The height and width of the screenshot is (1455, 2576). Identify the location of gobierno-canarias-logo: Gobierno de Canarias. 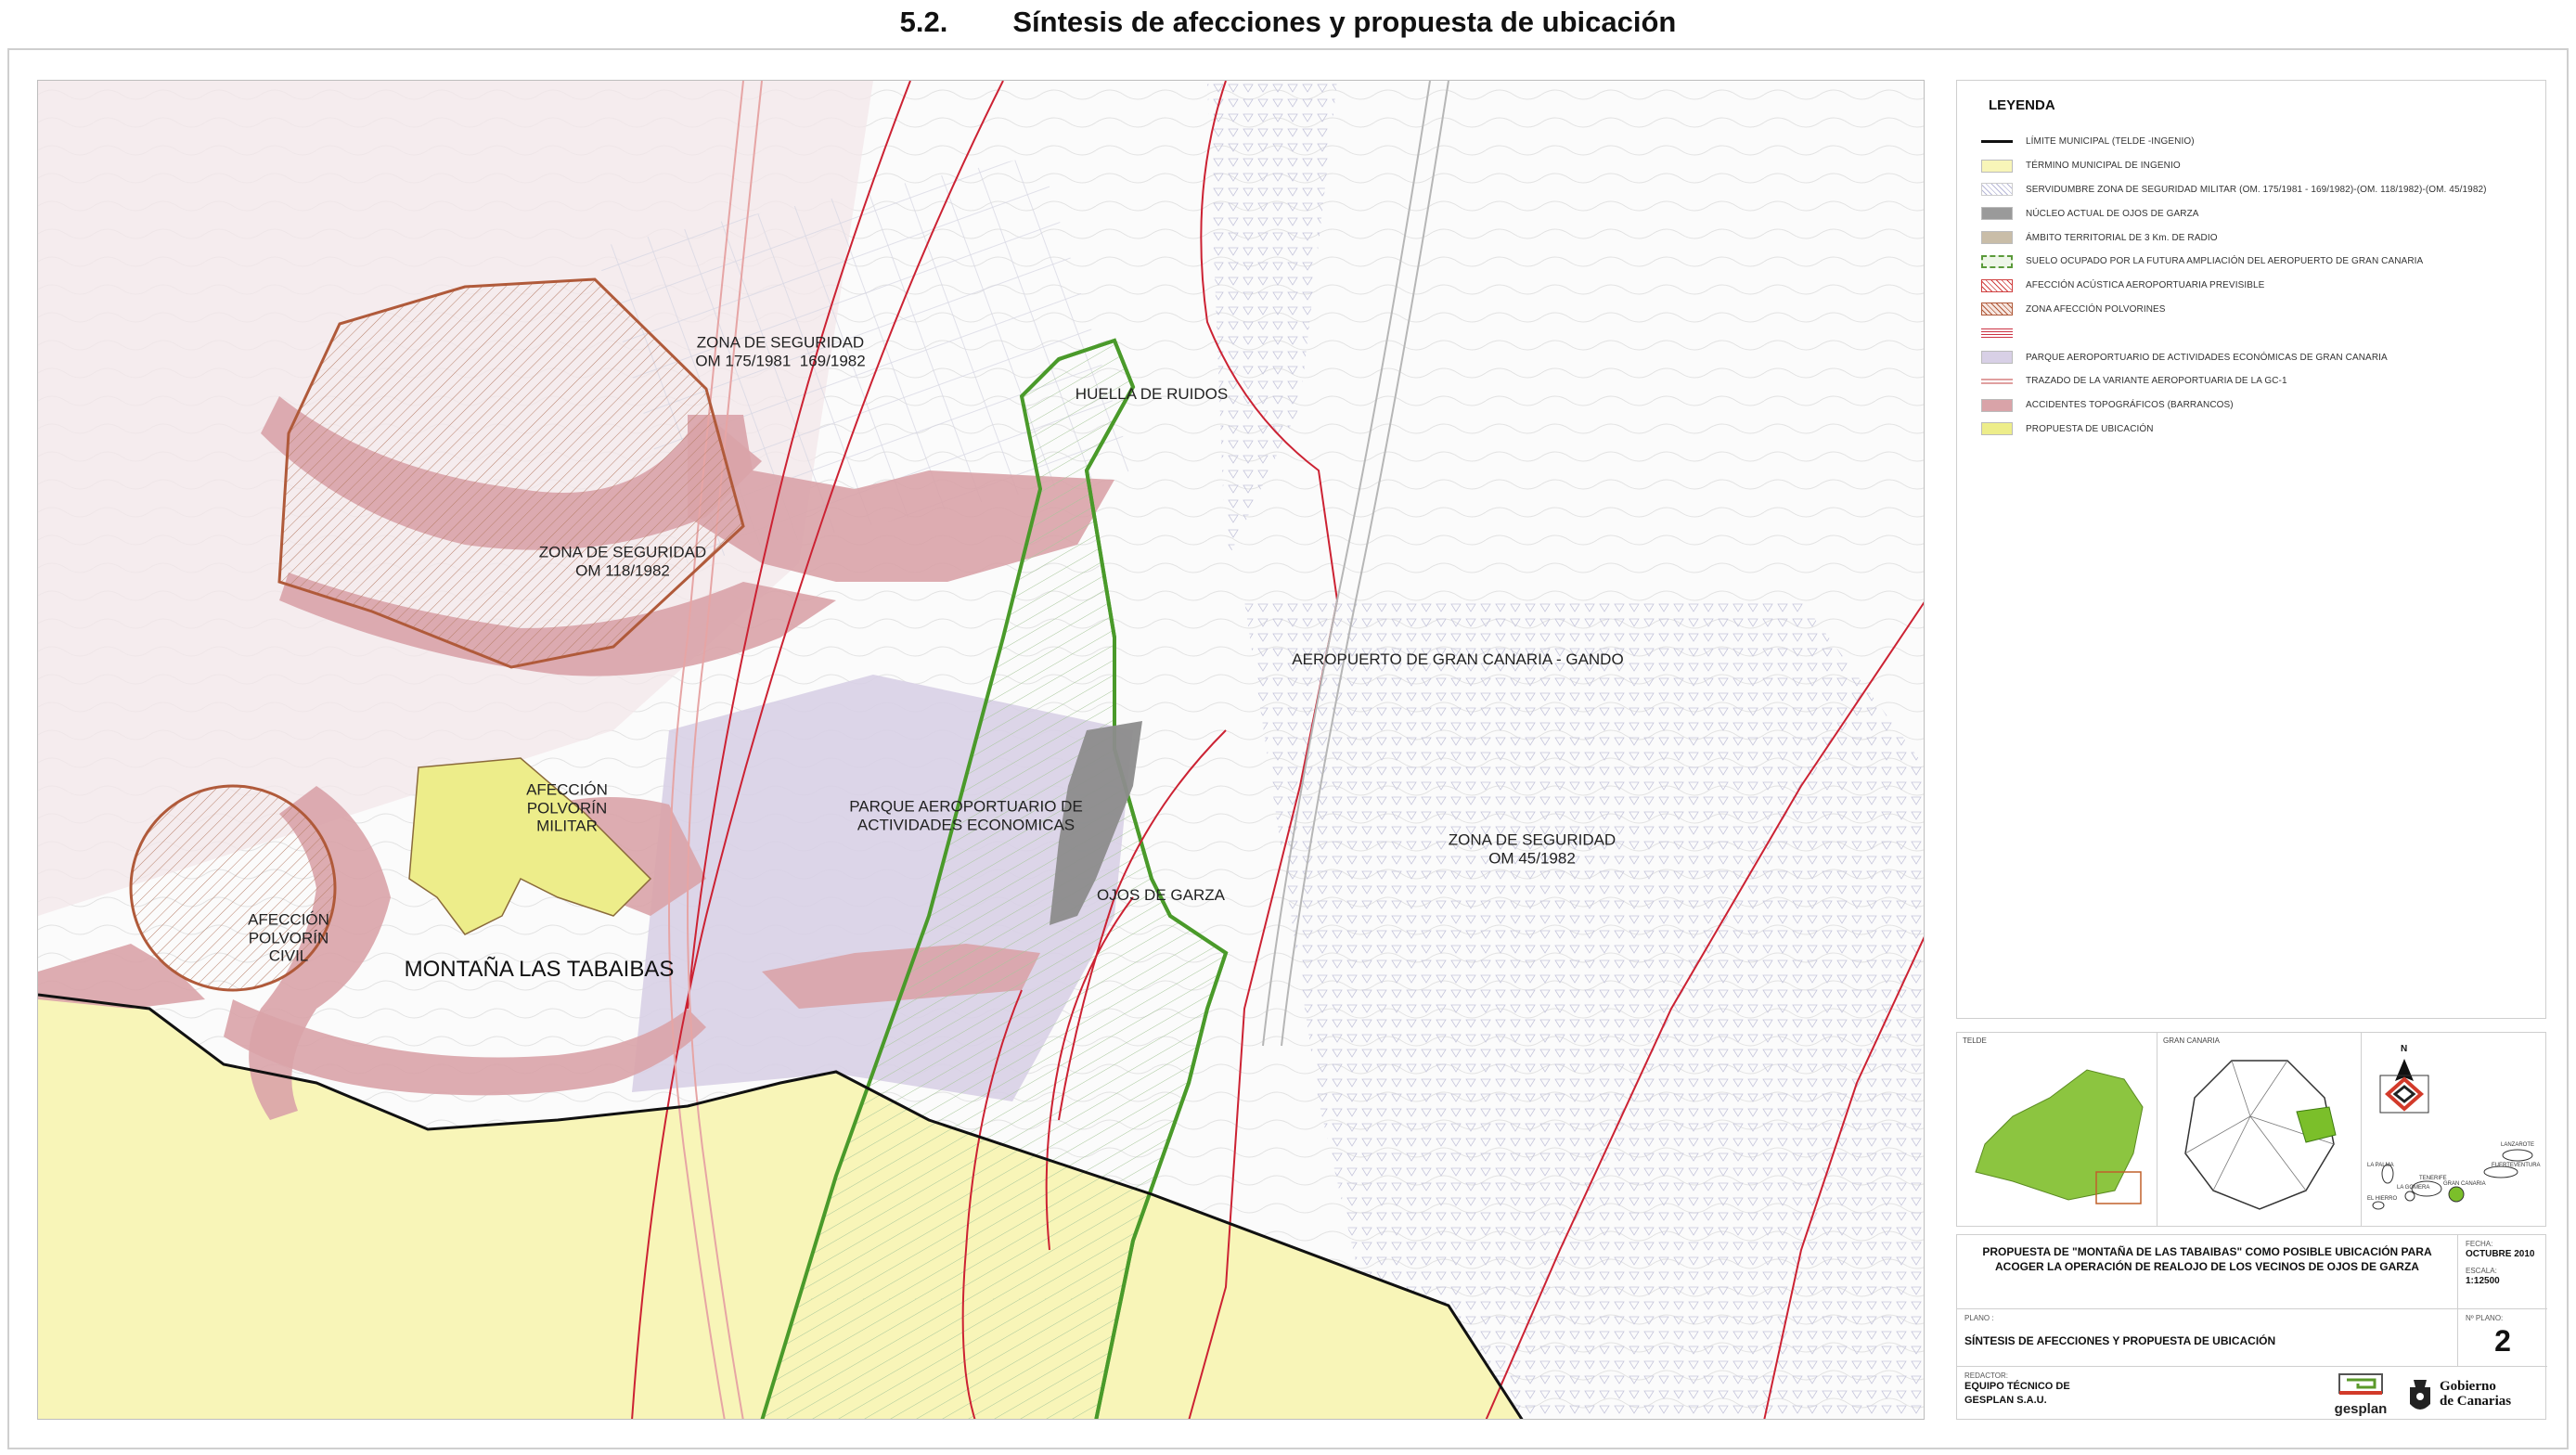
(2471, 1394).